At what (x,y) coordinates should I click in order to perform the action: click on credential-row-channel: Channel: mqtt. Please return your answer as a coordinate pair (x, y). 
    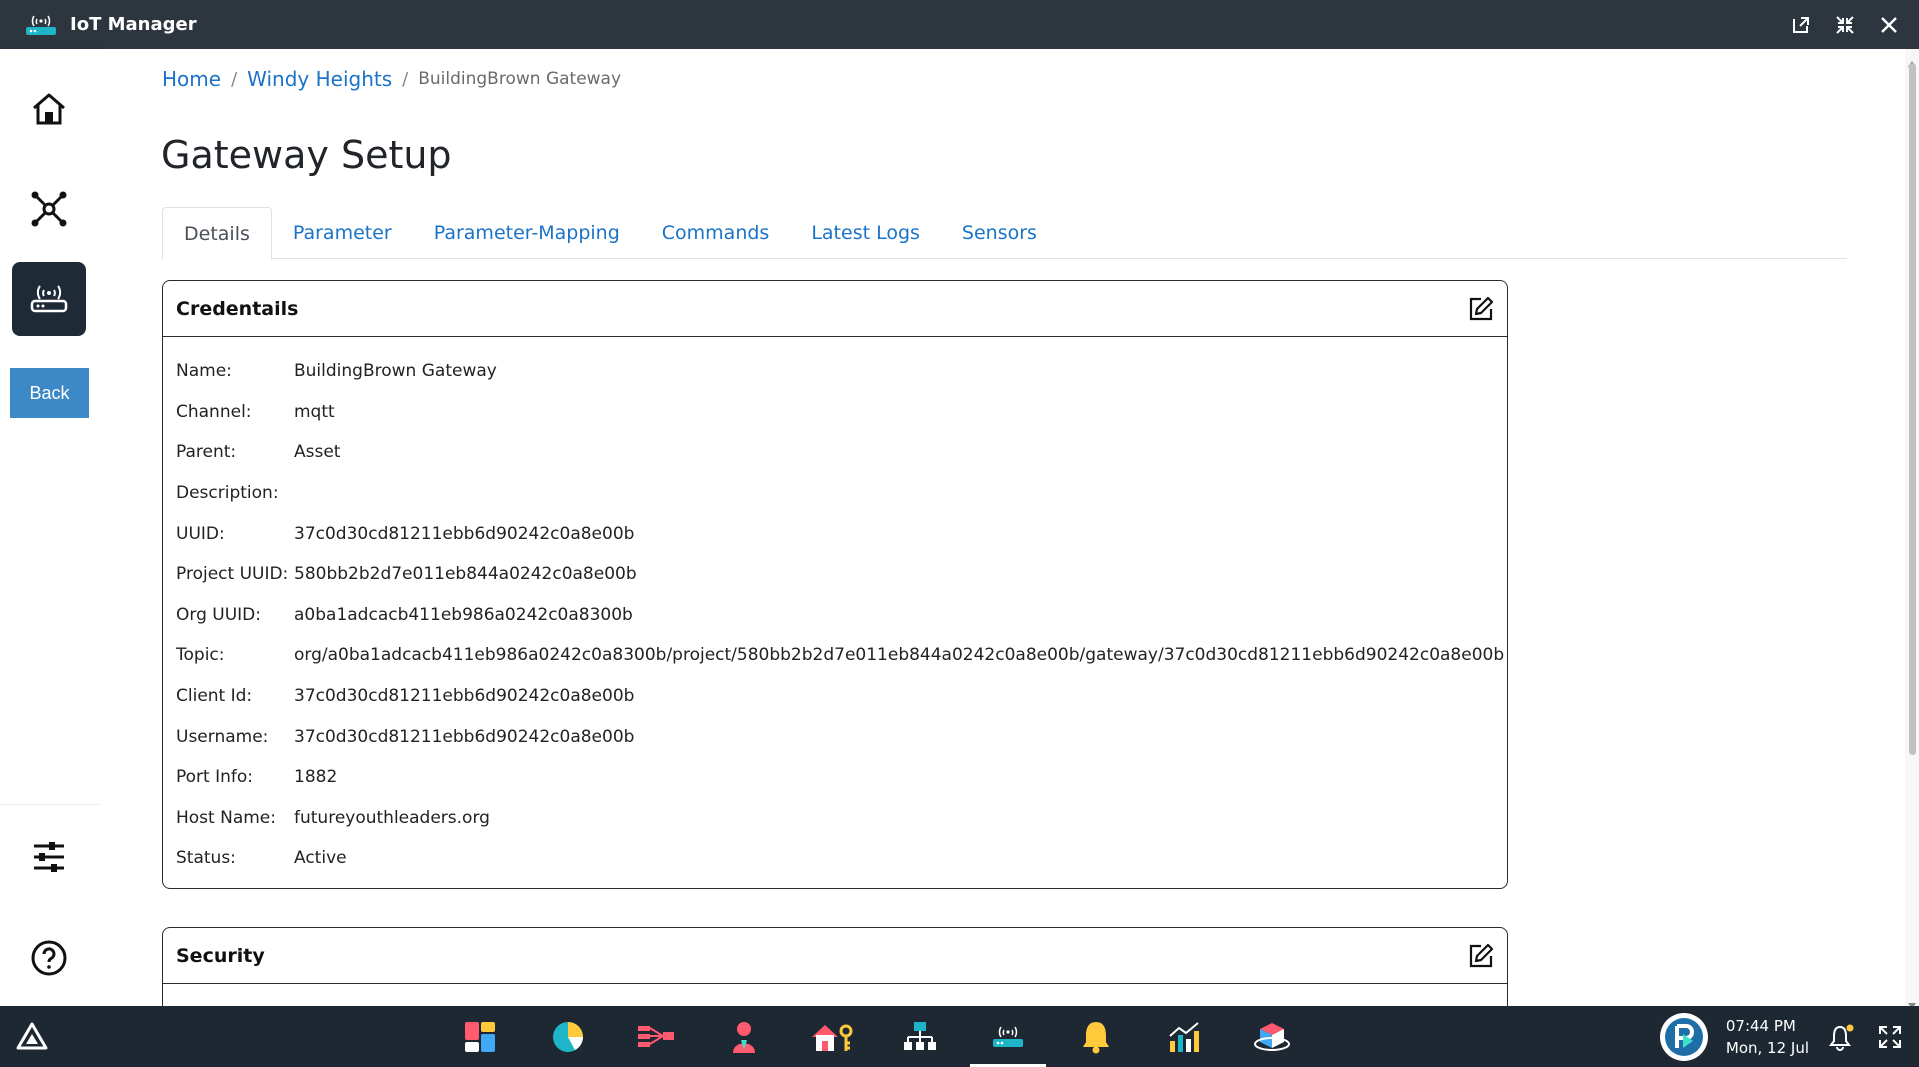
    Looking at the image, I should click on (835, 412).